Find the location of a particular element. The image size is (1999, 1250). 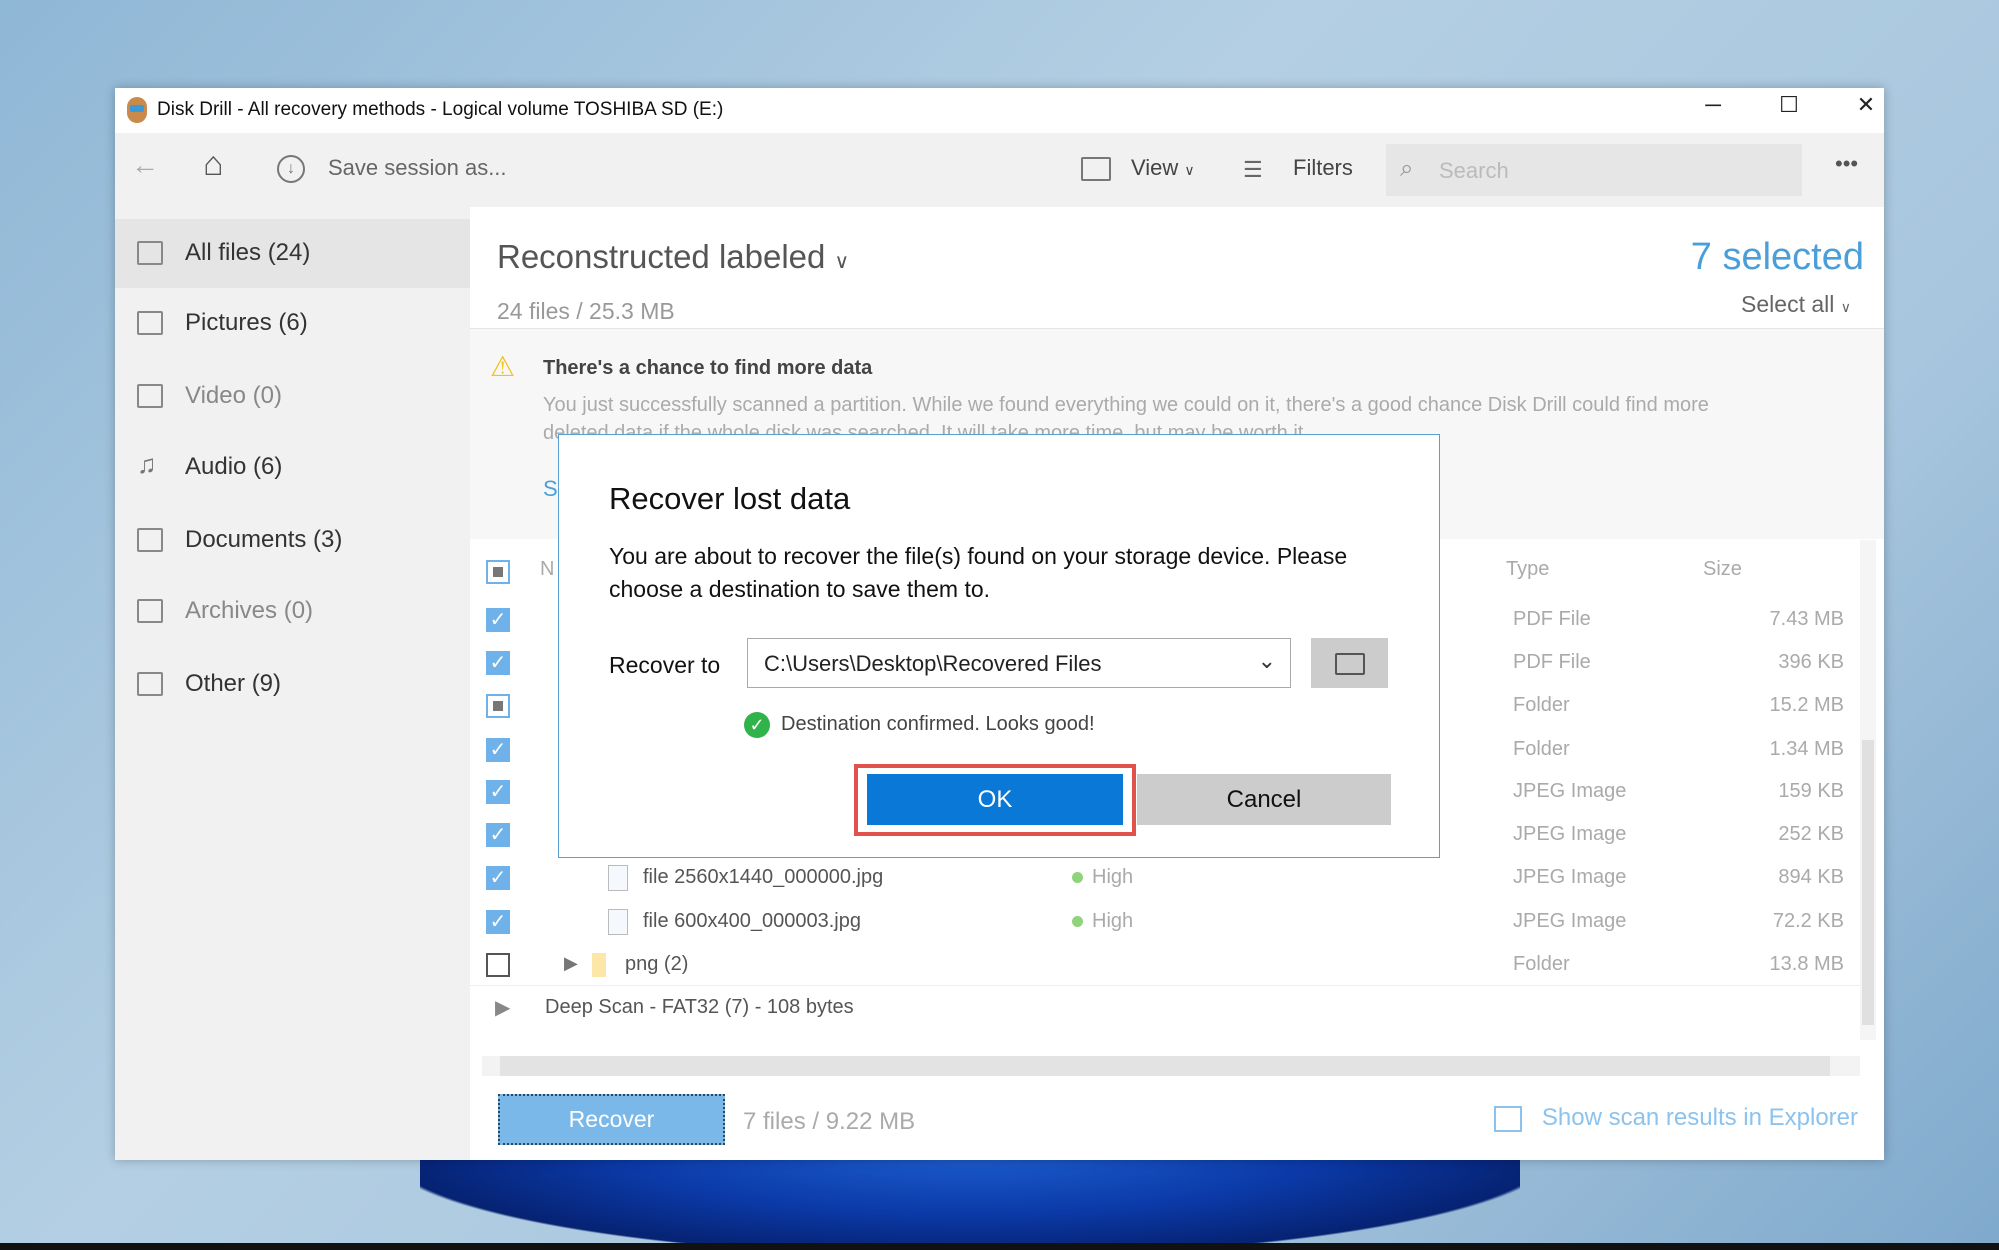

recovery-chance: High is located at coordinates (1113, 921).